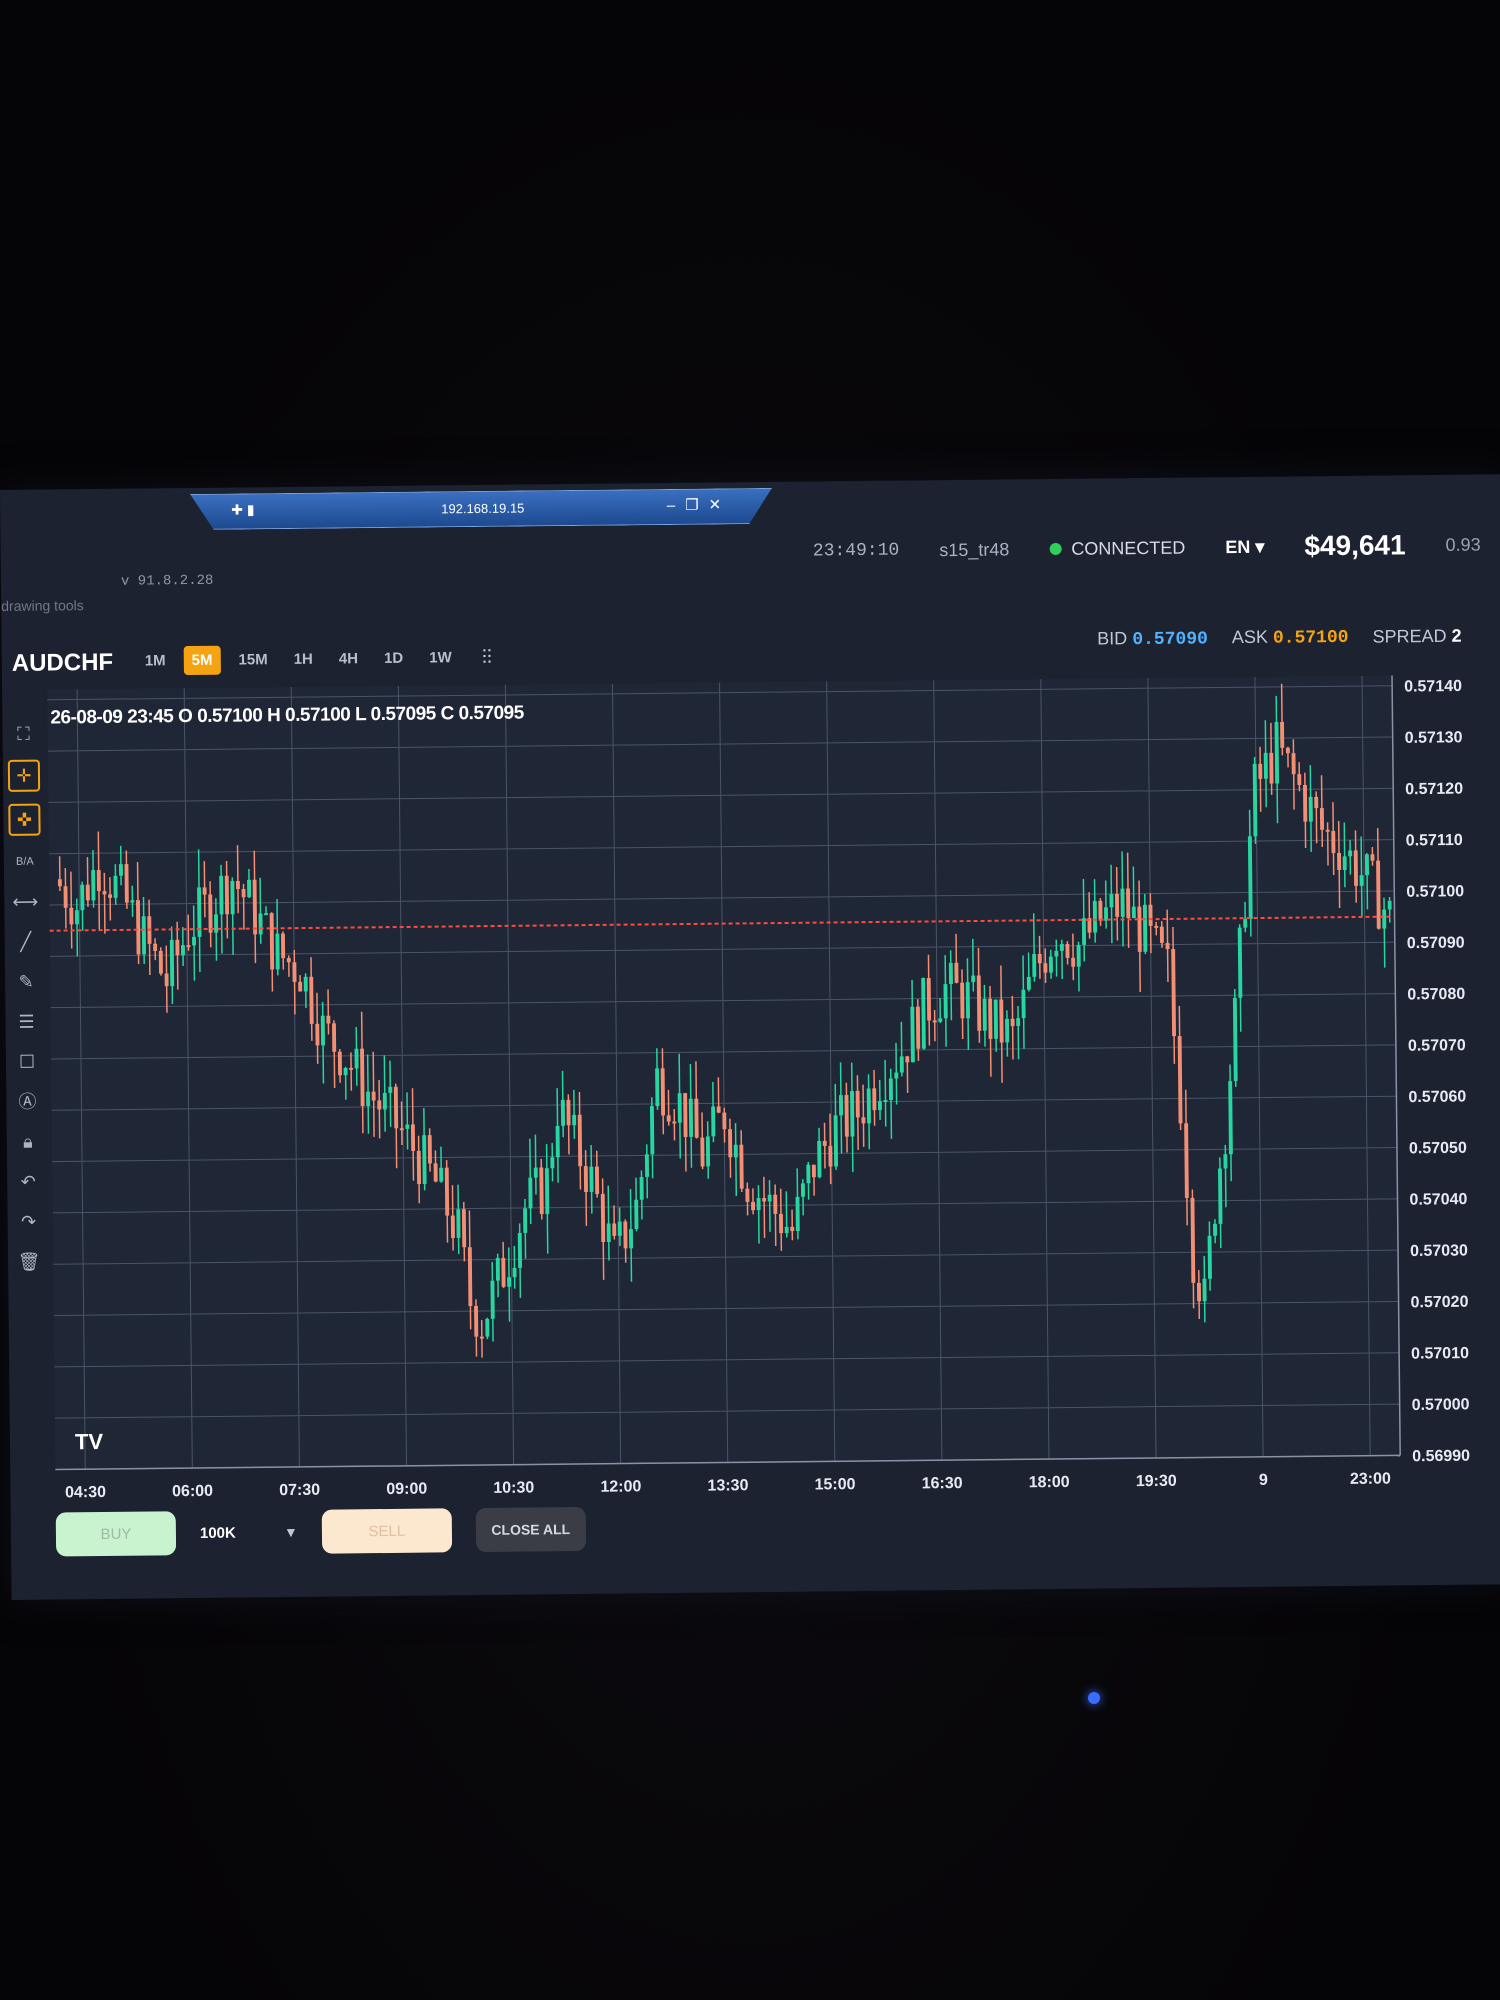 The width and height of the screenshot is (1500, 2000). What do you see at coordinates (24, 819) in the screenshot?
I see `magnet-icon: ✜` at bounding box center [24, 819].